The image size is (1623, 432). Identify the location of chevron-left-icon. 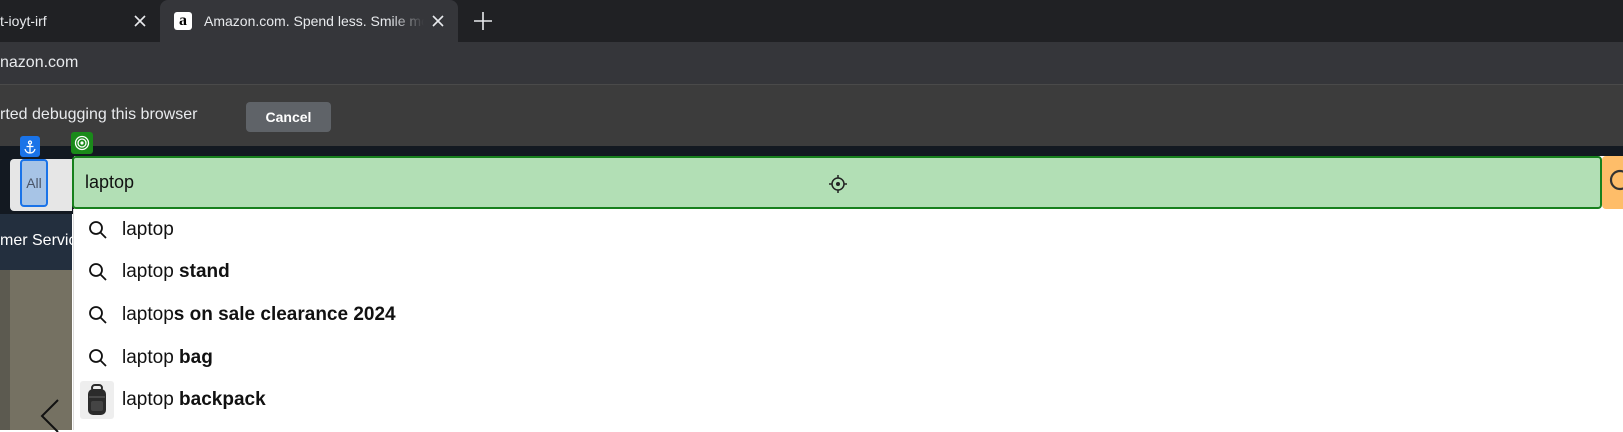
(49, 415).